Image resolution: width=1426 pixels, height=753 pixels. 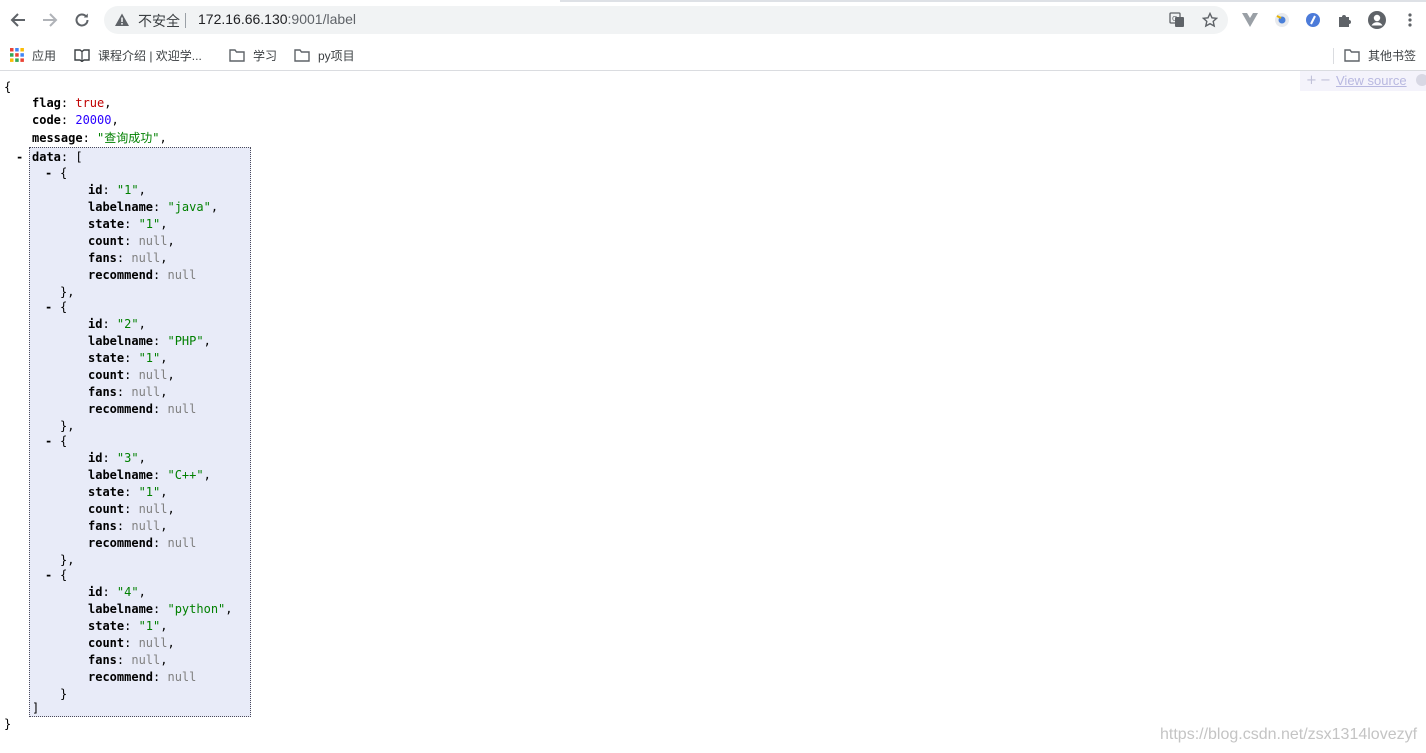 I want to click on json-value: "4", so click(x=127, y=592).